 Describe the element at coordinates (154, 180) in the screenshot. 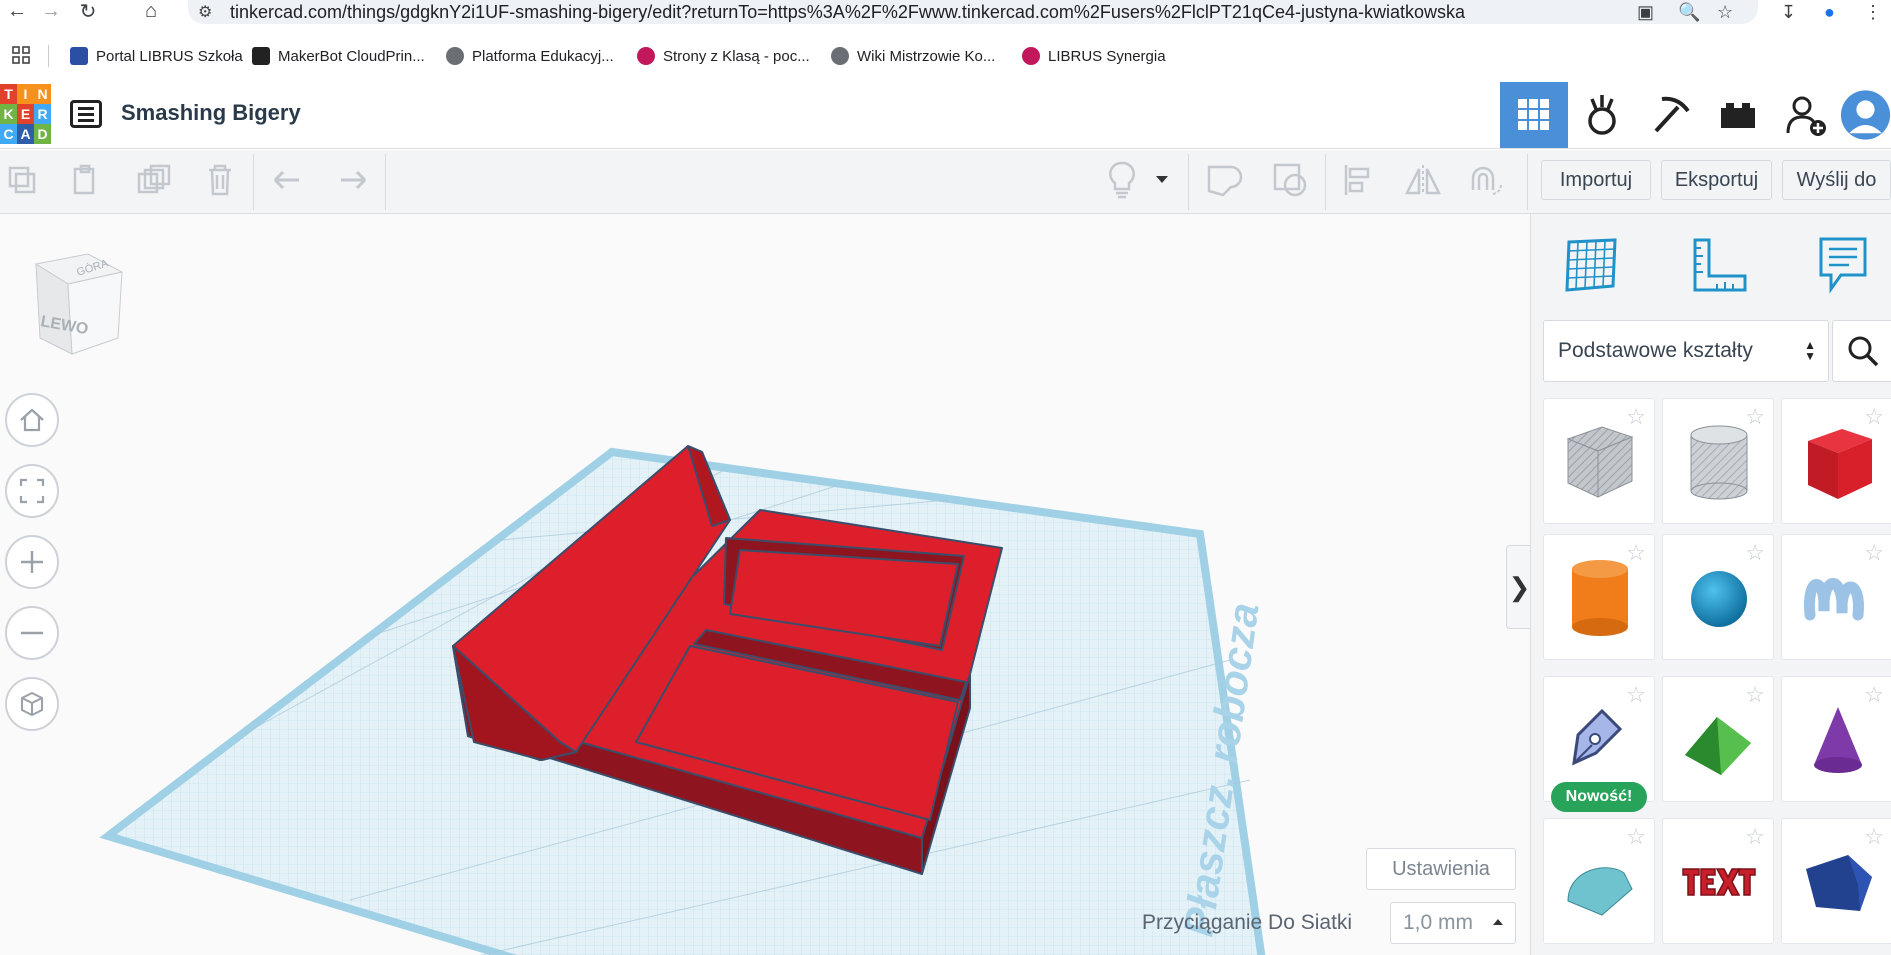

I see `duplicate-icon` at that location.